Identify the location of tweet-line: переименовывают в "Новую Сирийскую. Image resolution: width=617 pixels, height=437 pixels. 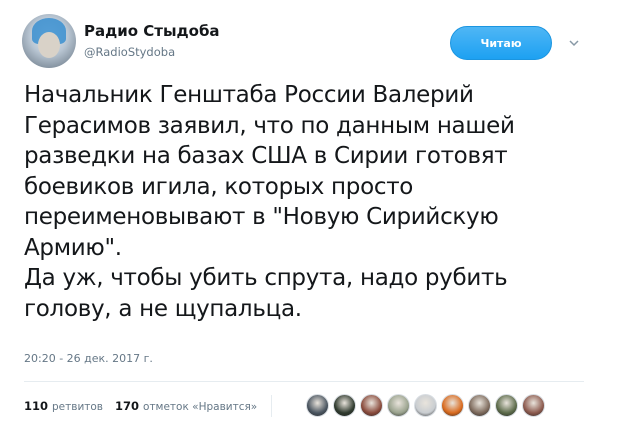
(261, 217).